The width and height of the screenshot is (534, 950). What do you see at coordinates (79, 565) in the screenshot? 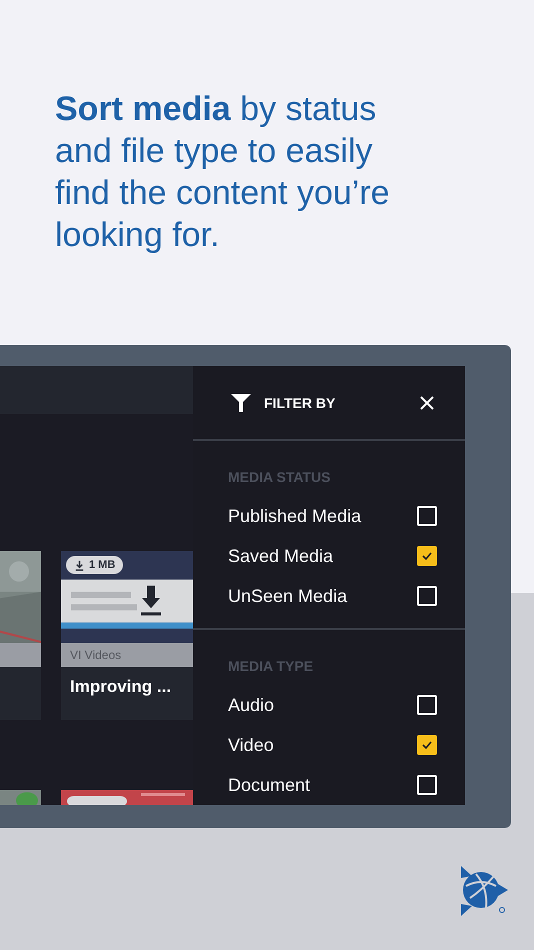
I see `download-icon` at bounding box center [79, 565].